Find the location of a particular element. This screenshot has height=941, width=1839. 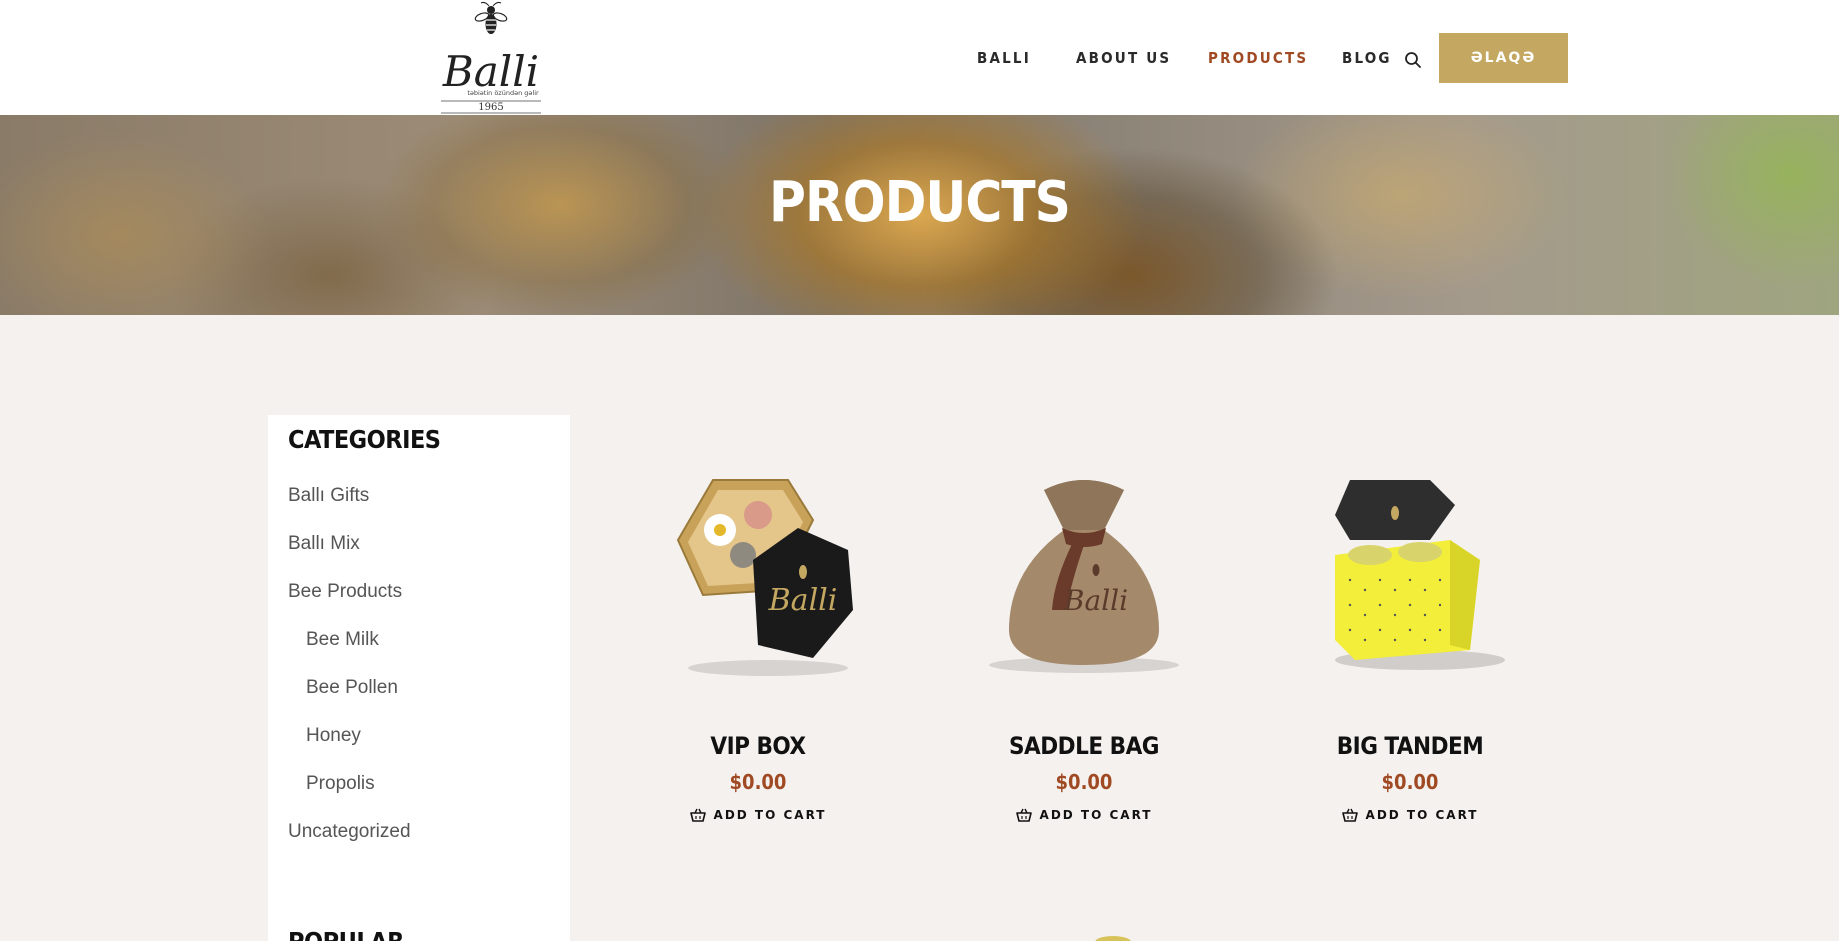

vip-box-image: Balli is located at coordinates (758, 570).